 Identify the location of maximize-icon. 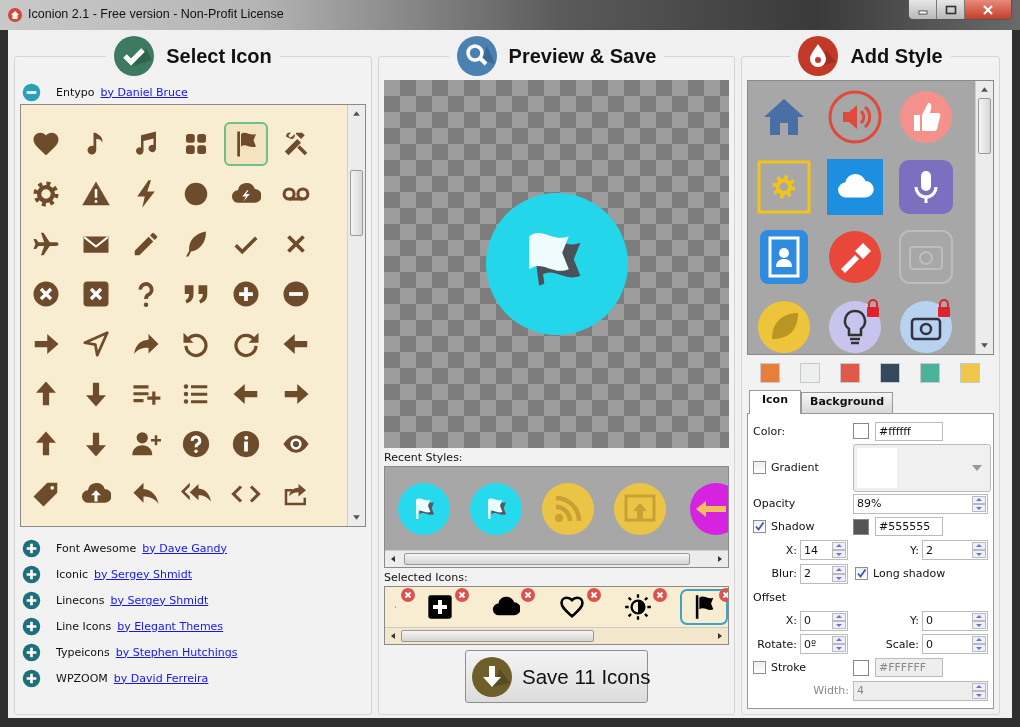
(950, 9).